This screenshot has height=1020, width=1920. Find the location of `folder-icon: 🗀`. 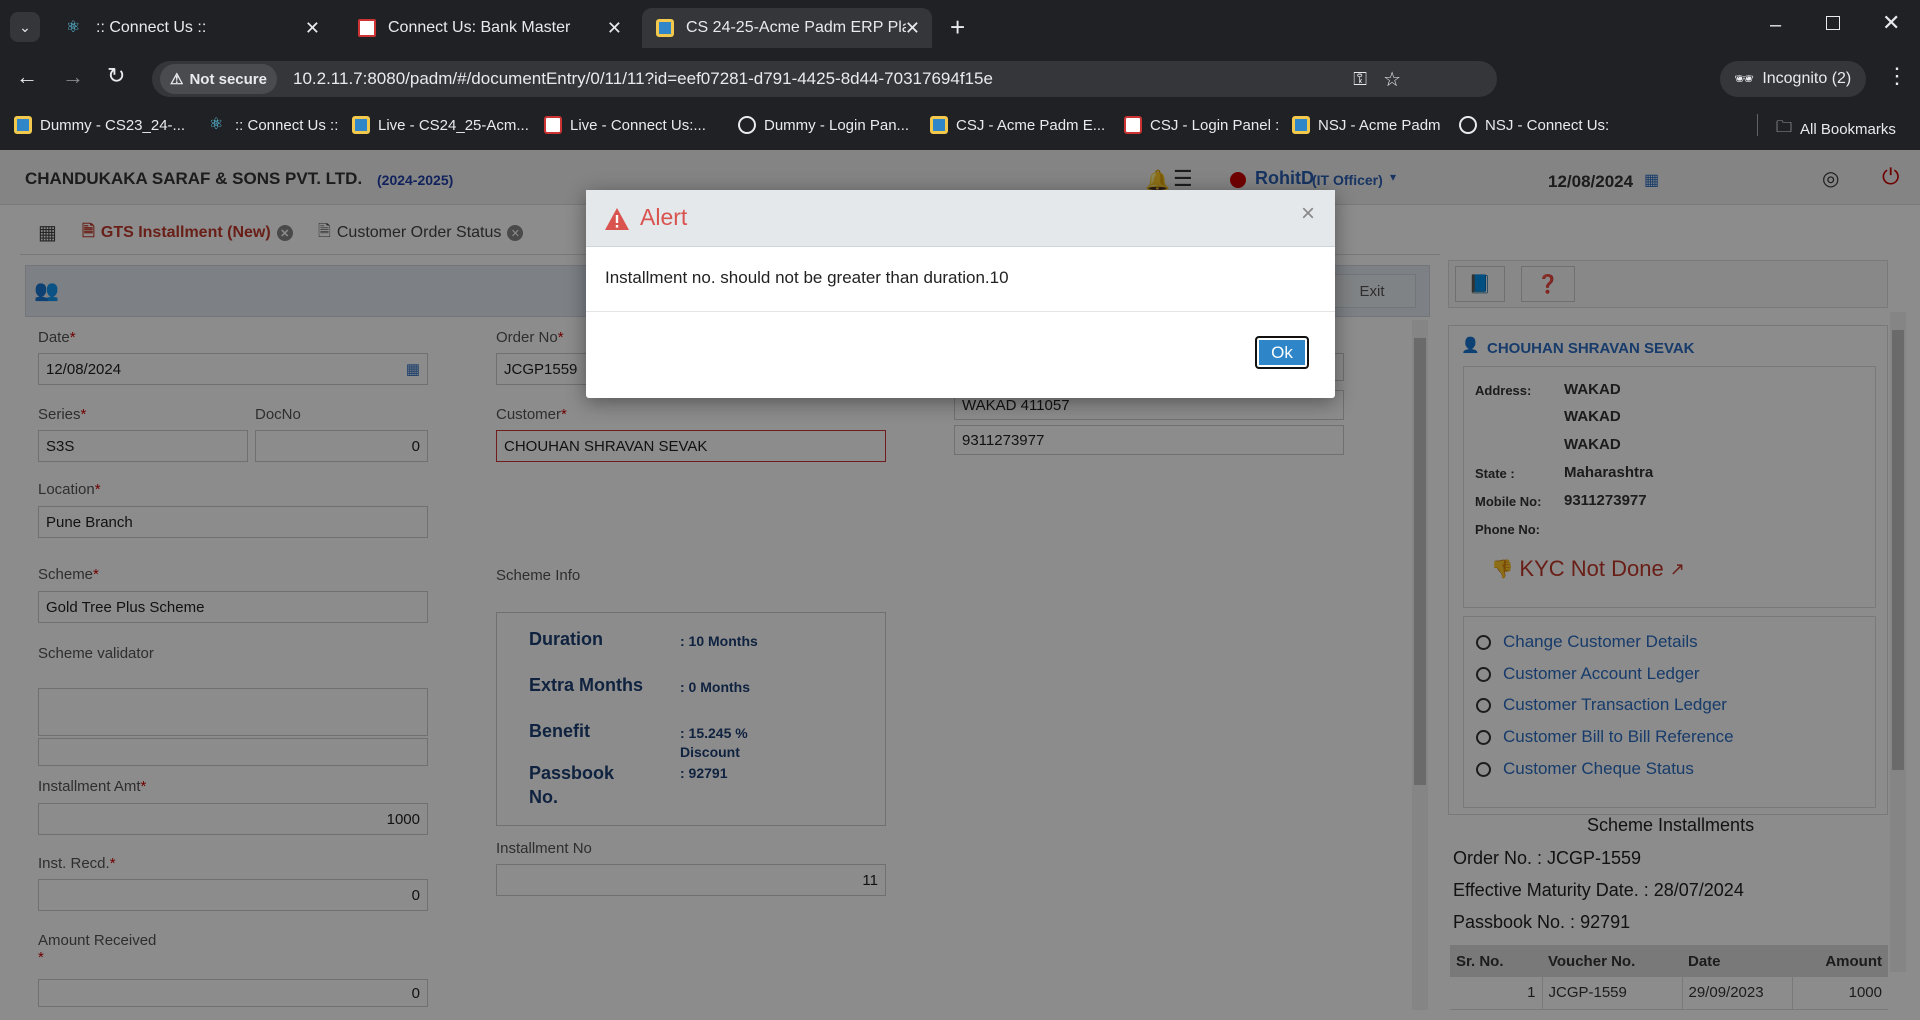

folder-icon: 🗀 is located at coordinates (1784, 127).